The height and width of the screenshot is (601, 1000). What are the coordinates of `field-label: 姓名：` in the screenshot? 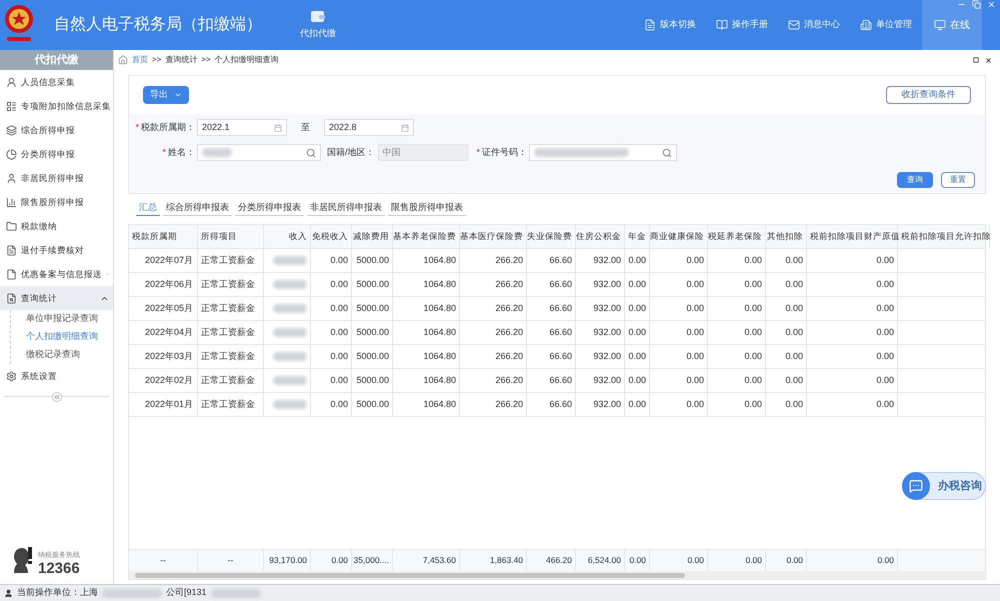 It's located at (181, 152).